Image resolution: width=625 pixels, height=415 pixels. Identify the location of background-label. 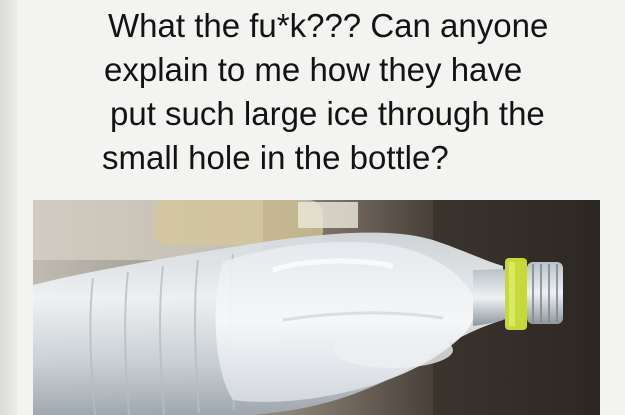
(328, 215).